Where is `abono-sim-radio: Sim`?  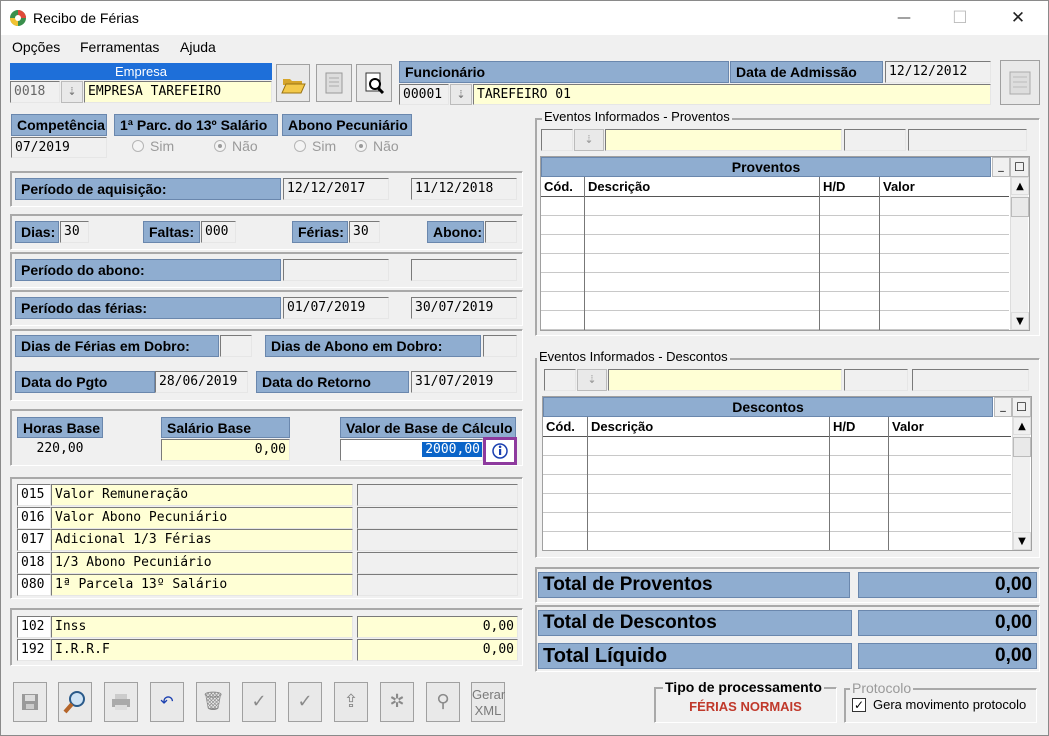
abono-sim-radio: Sim is located at coordinates (315, 146).